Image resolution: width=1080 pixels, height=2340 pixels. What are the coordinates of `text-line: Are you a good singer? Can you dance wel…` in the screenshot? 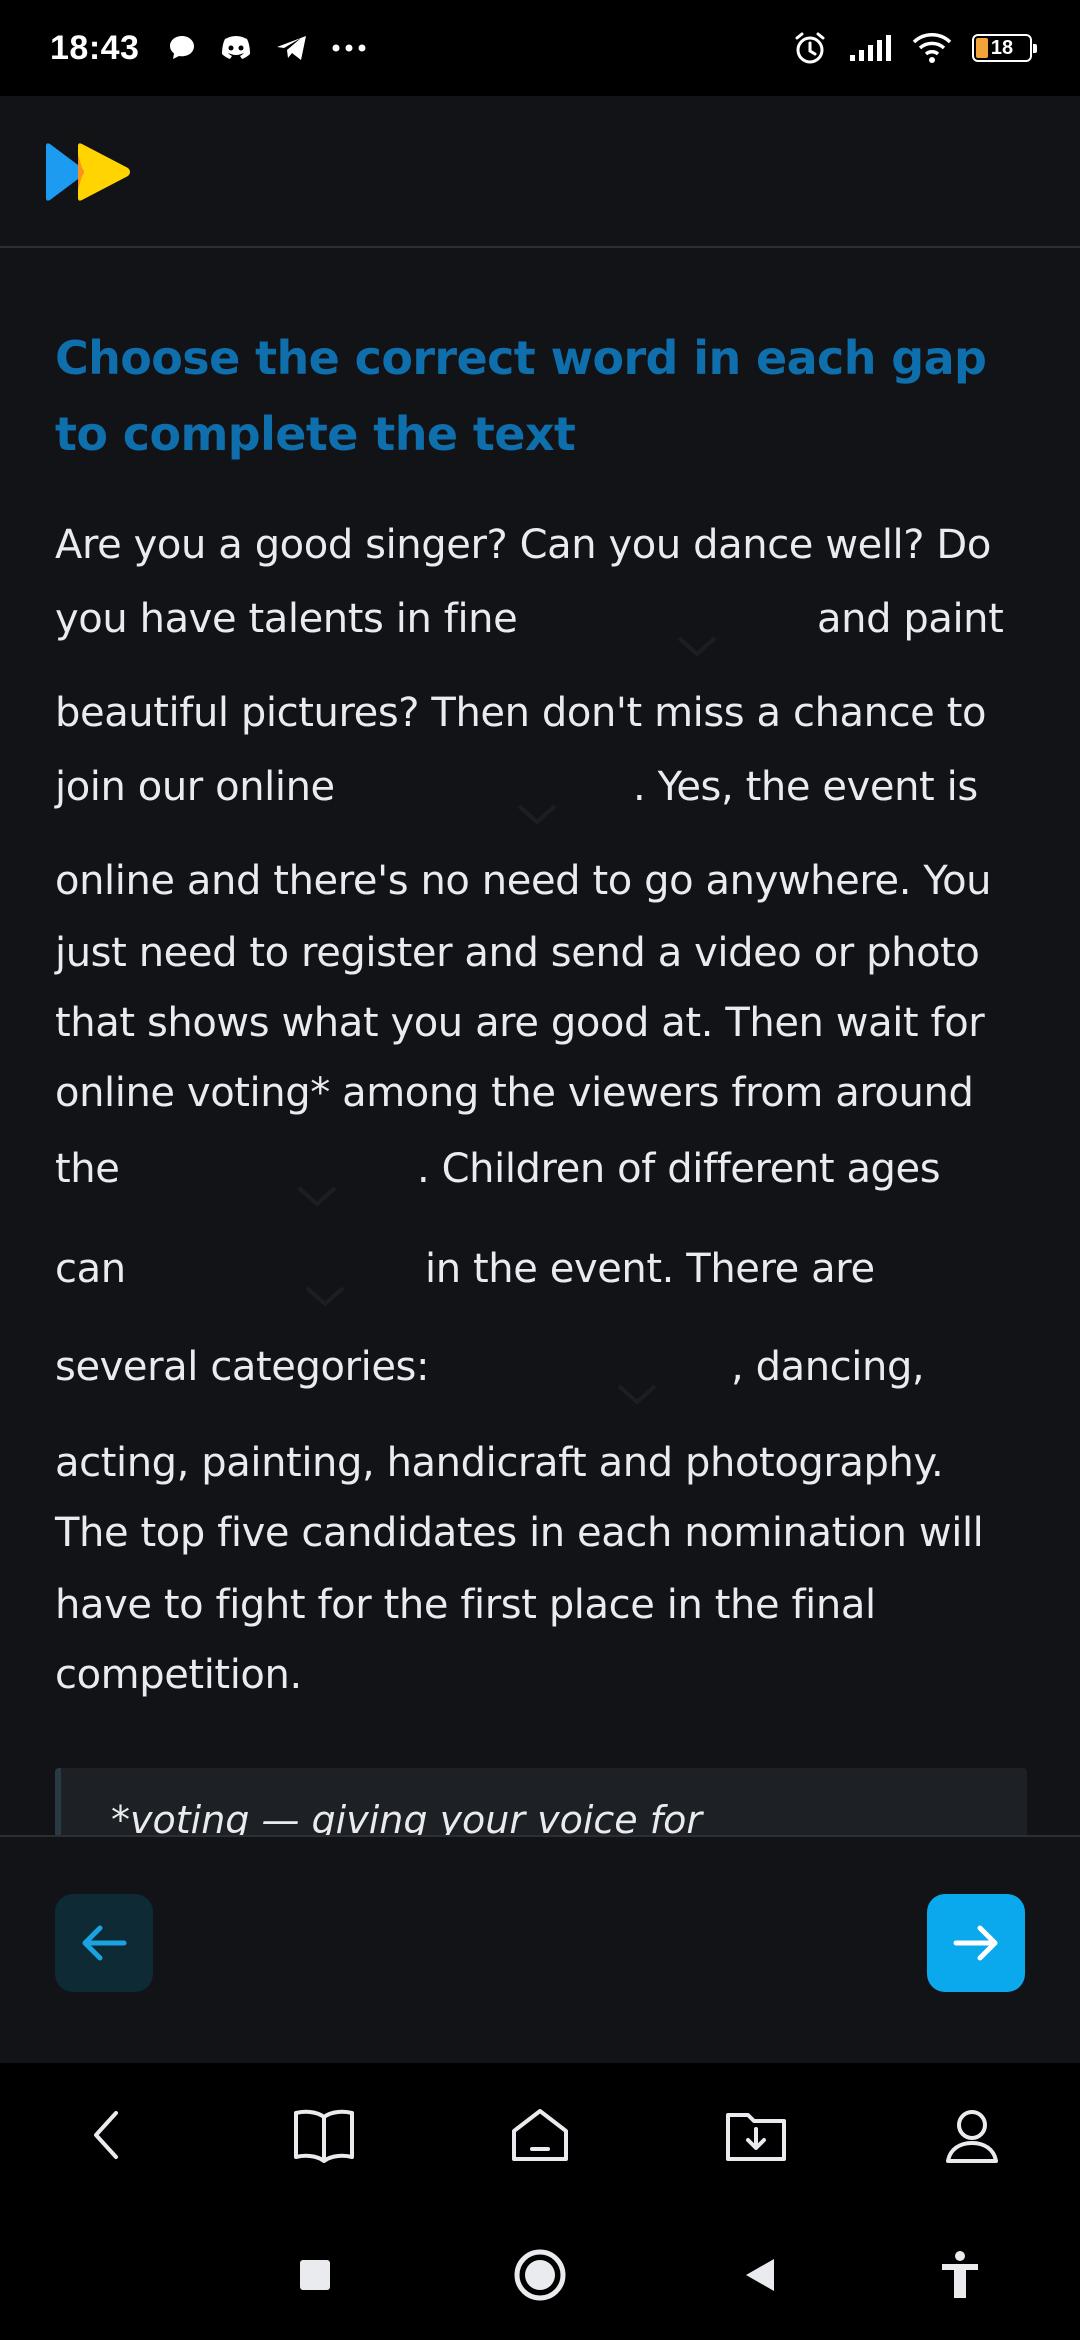 It's located at (523, 545).